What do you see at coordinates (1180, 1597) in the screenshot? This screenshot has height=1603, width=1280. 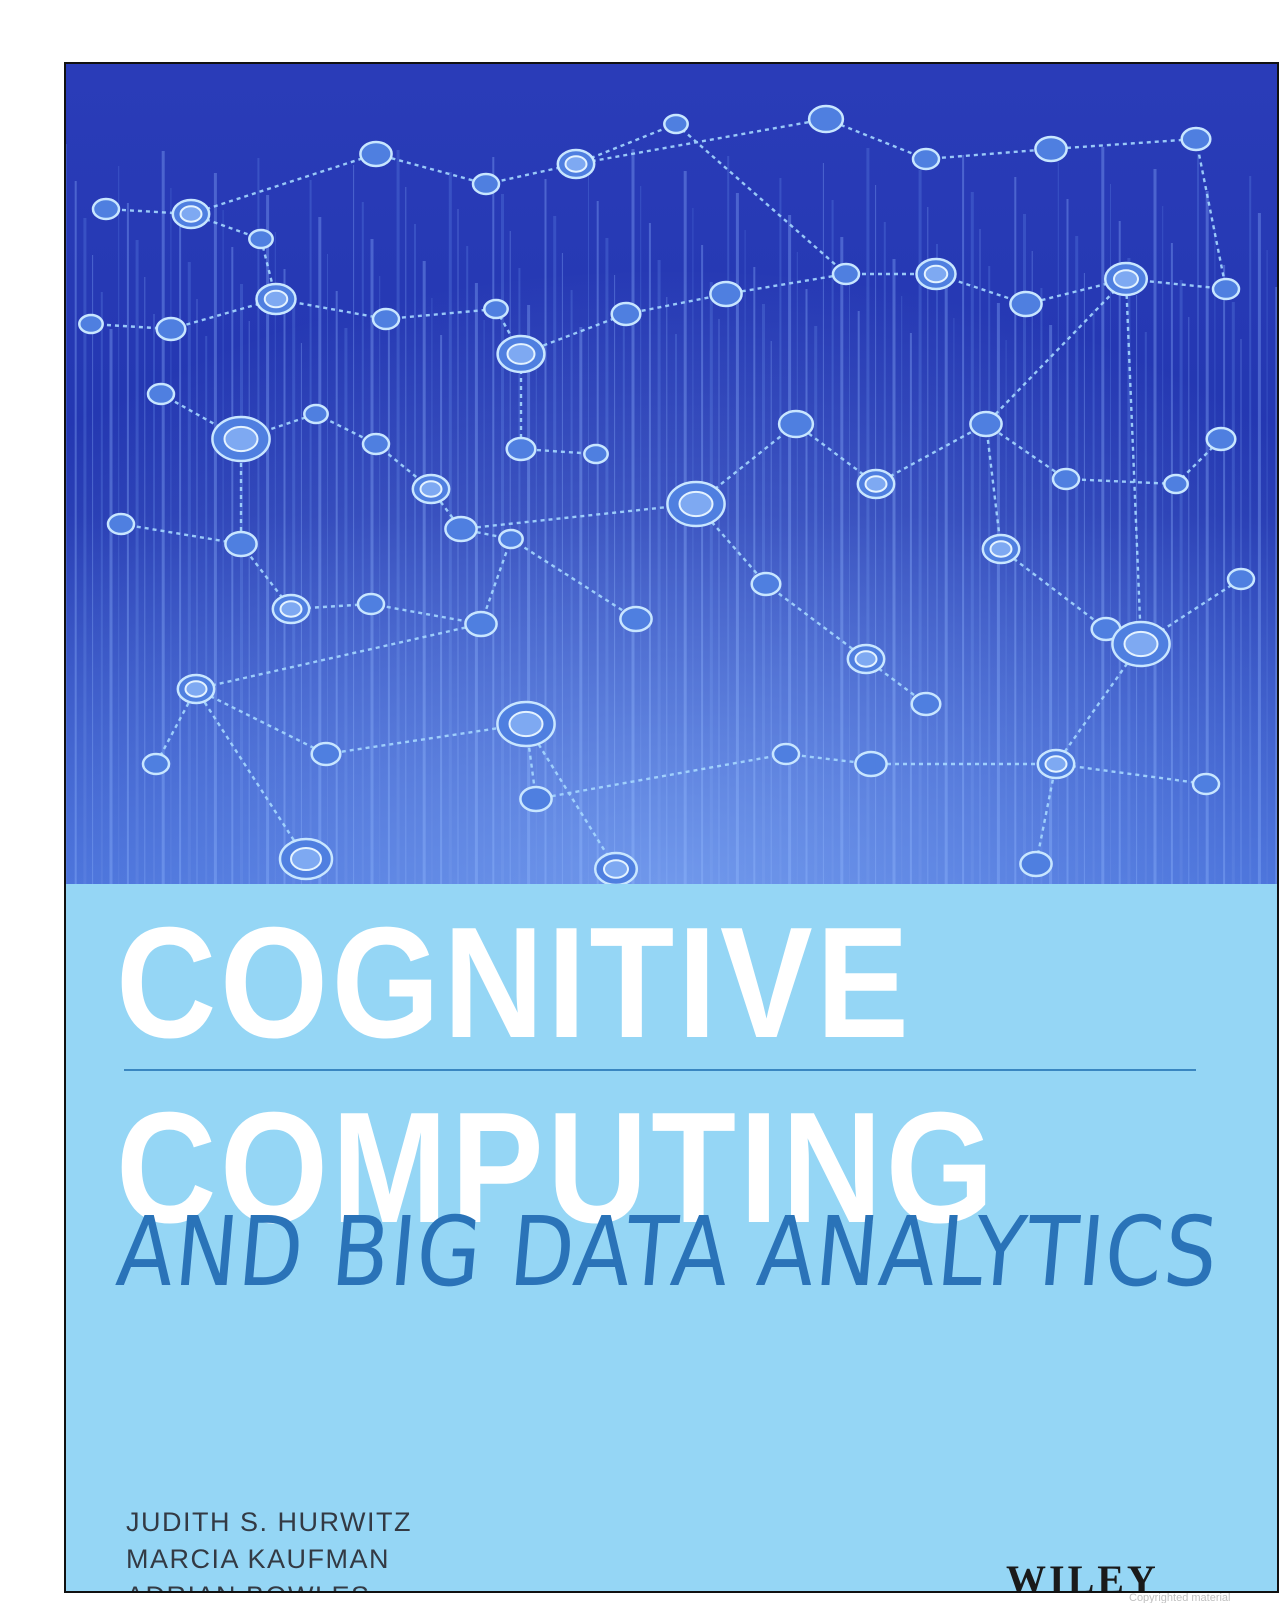 I see `copyright-notice: Copyrighted material` at bounding box center [1180, 1597].